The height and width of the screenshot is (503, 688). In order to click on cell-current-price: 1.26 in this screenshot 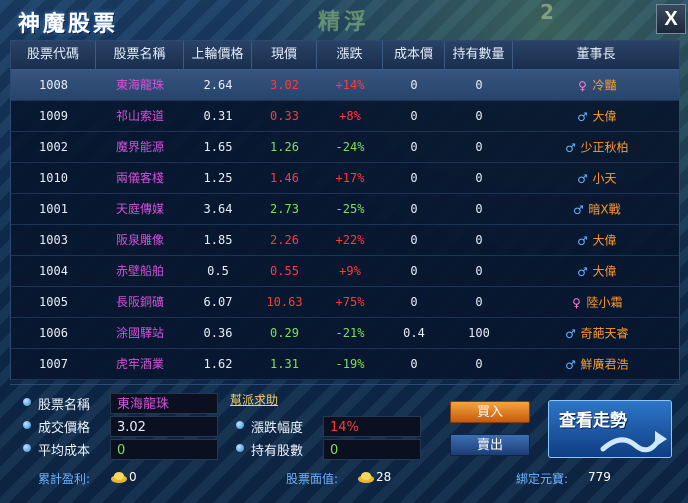, I will do `click(284, 147)`.